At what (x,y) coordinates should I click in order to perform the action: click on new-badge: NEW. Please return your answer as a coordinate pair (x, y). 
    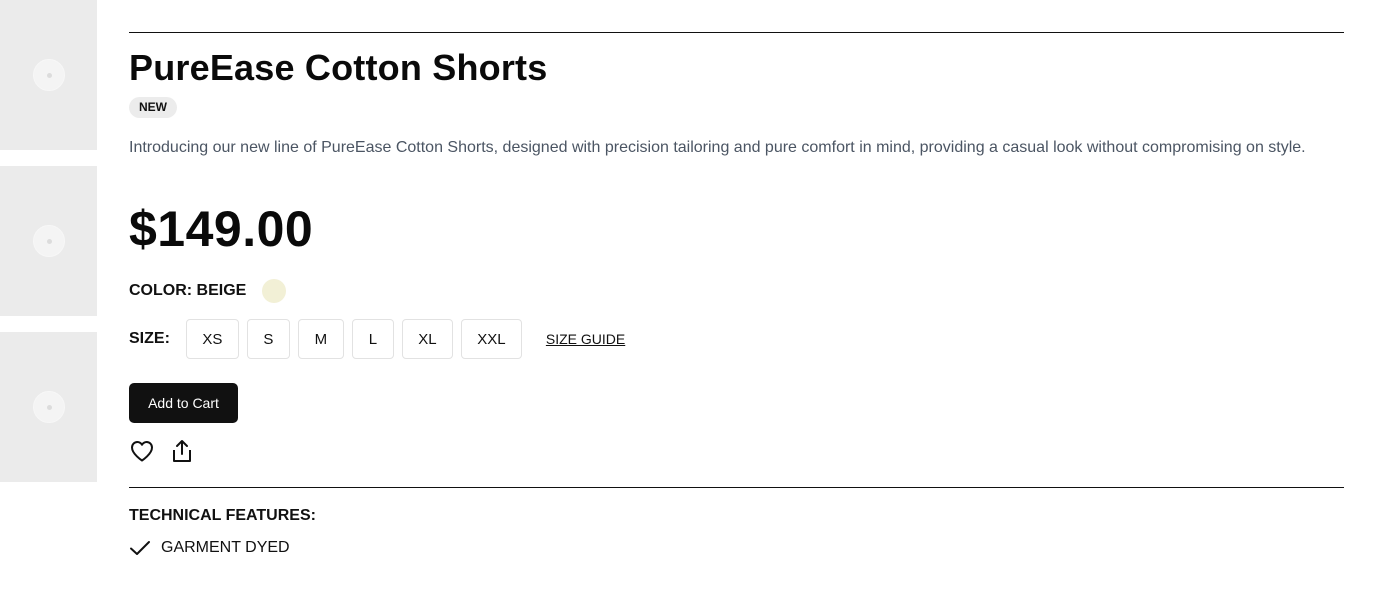
    Looking at the image, I should click on (153, 107).